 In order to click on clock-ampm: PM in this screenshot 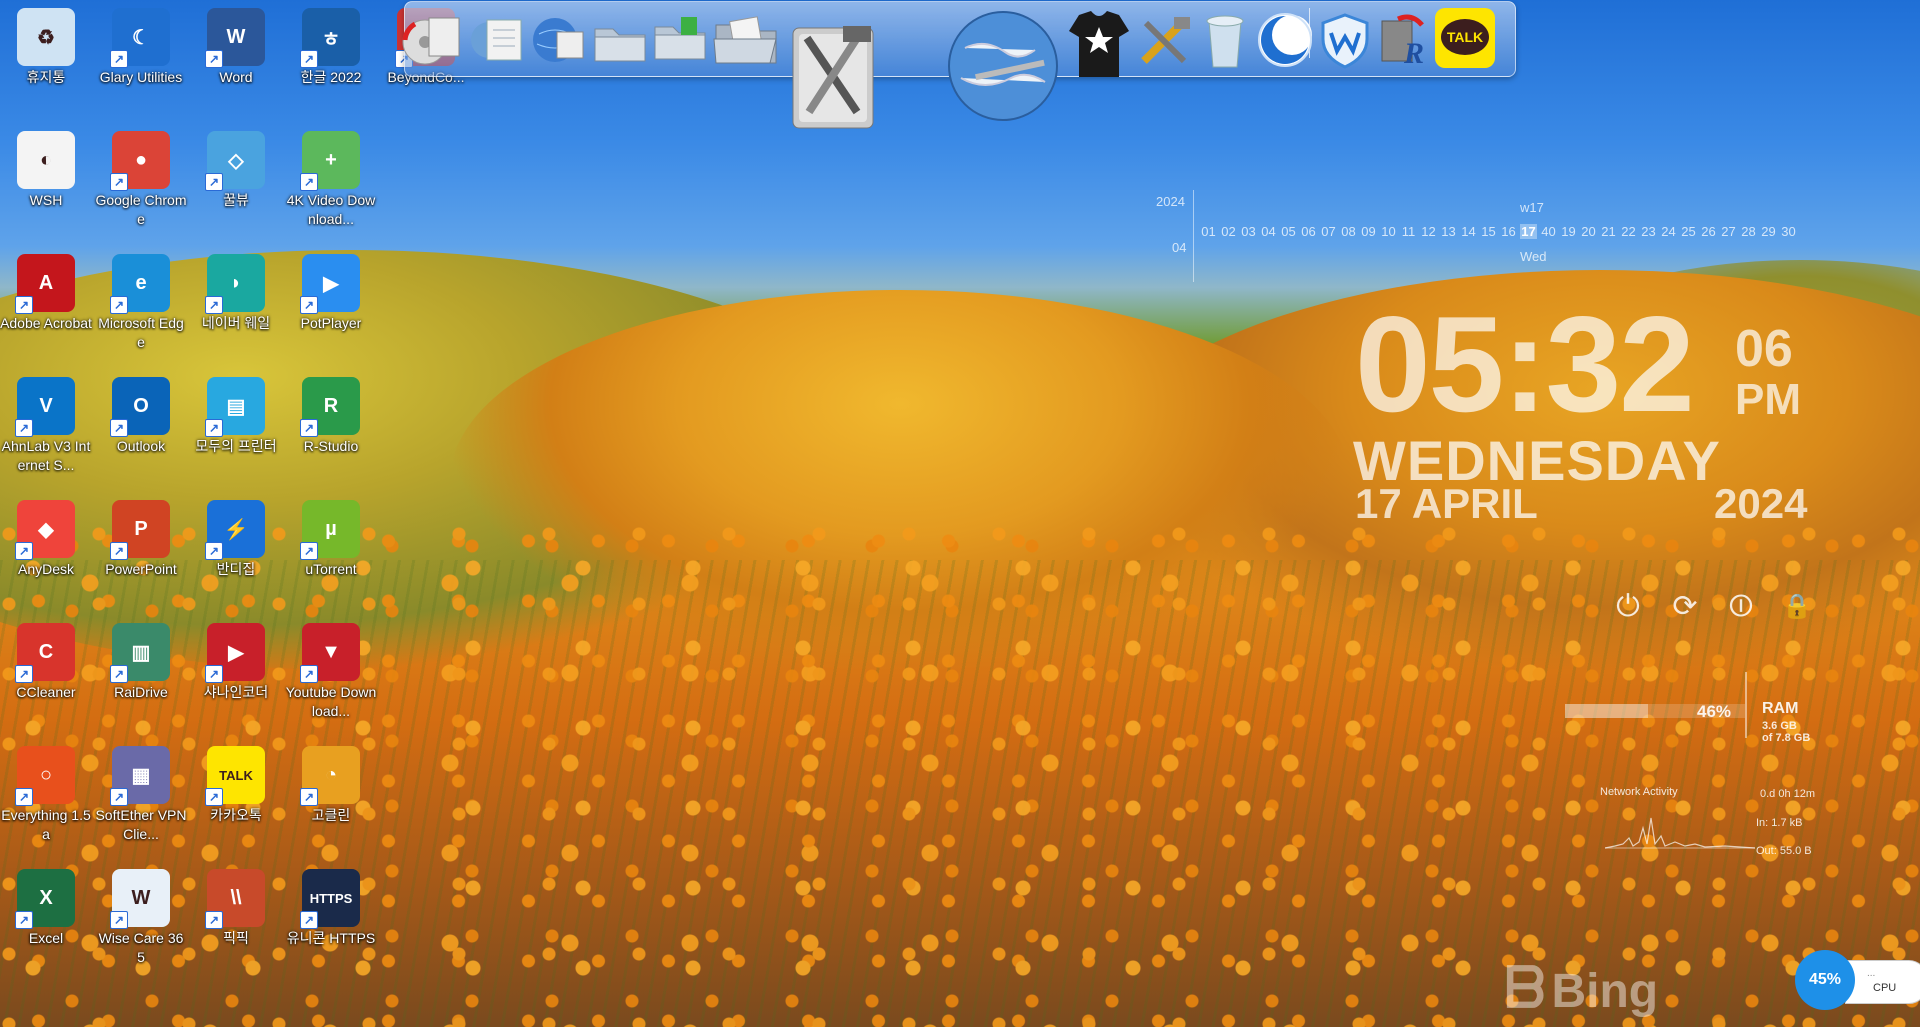, I will do `click(1768, 399)`.